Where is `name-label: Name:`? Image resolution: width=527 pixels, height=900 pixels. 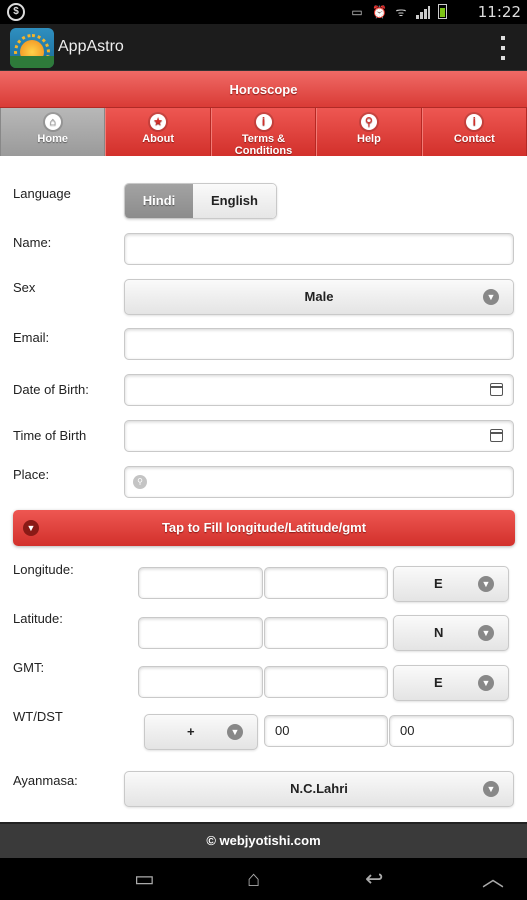 name-label: Name: is located at coordinates (32, 242).